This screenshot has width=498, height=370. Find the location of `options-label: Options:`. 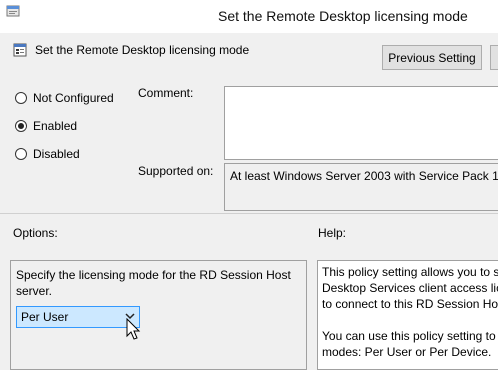

options-label: Options: is located at coordinates (35, 233).